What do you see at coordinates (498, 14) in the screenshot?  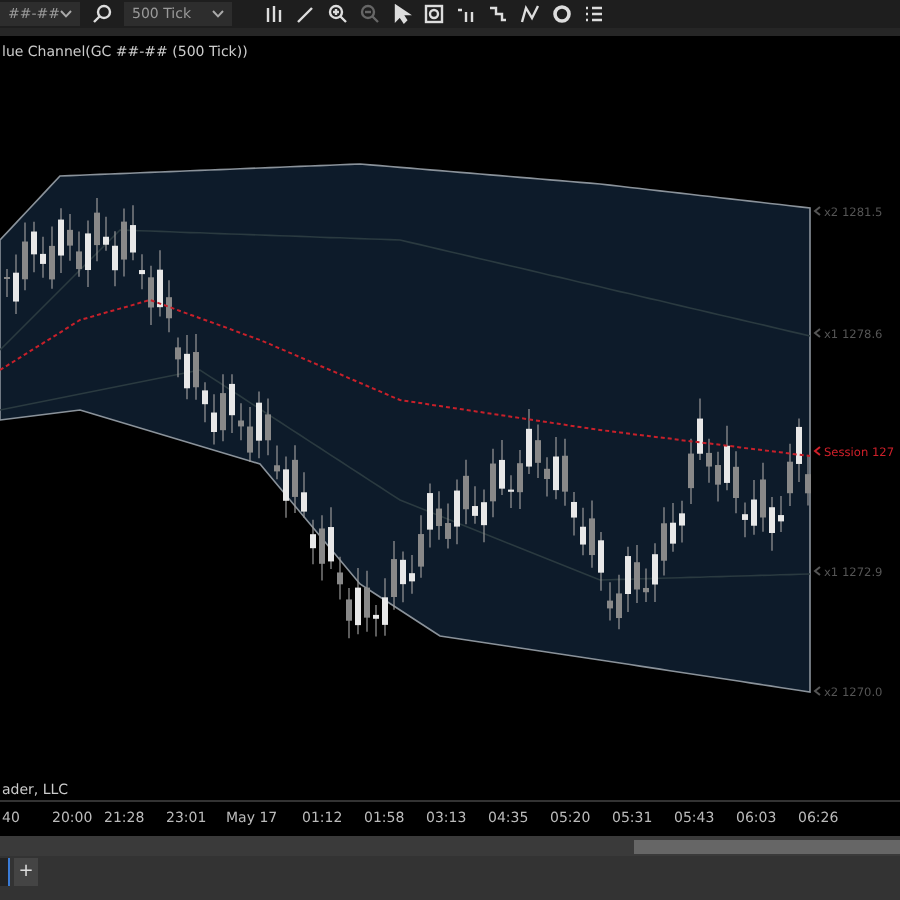 I see `steps-icon` at bounding box center [498, 14].